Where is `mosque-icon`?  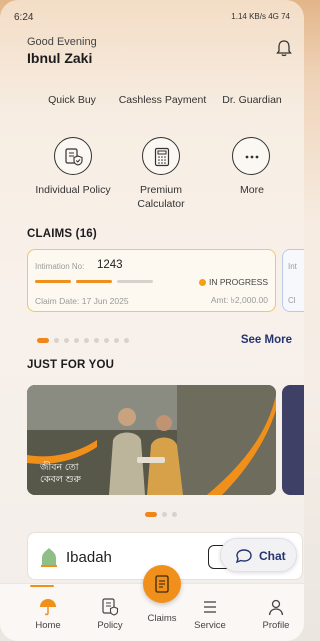 mosque-icon is located at coordinates (49, 557).